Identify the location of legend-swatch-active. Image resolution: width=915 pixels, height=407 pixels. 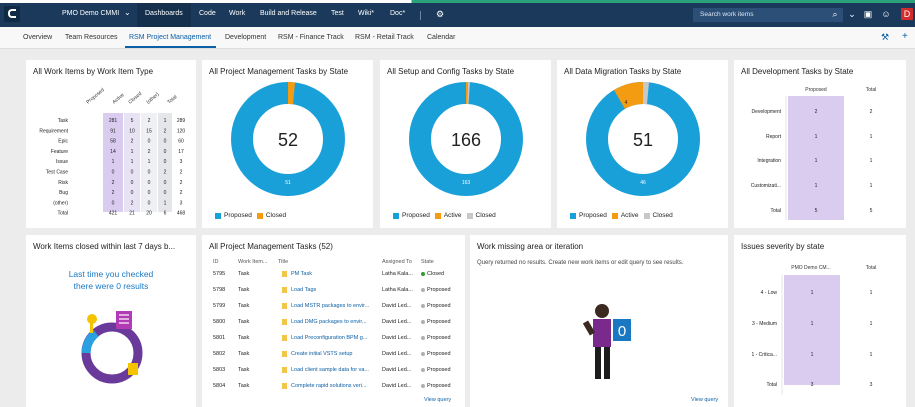
(437, 215).